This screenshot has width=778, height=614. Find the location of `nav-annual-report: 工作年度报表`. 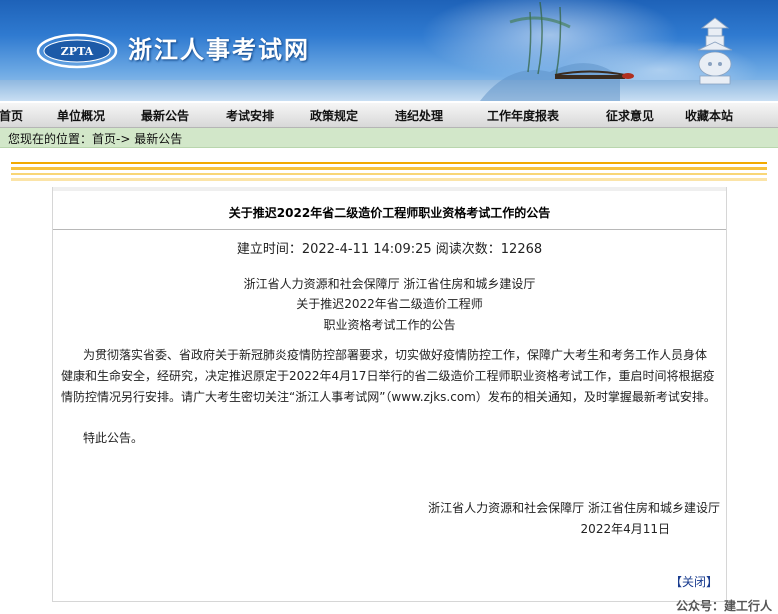

nav-annual-report: 工作年度报表 is located at coordinates (523, 115).